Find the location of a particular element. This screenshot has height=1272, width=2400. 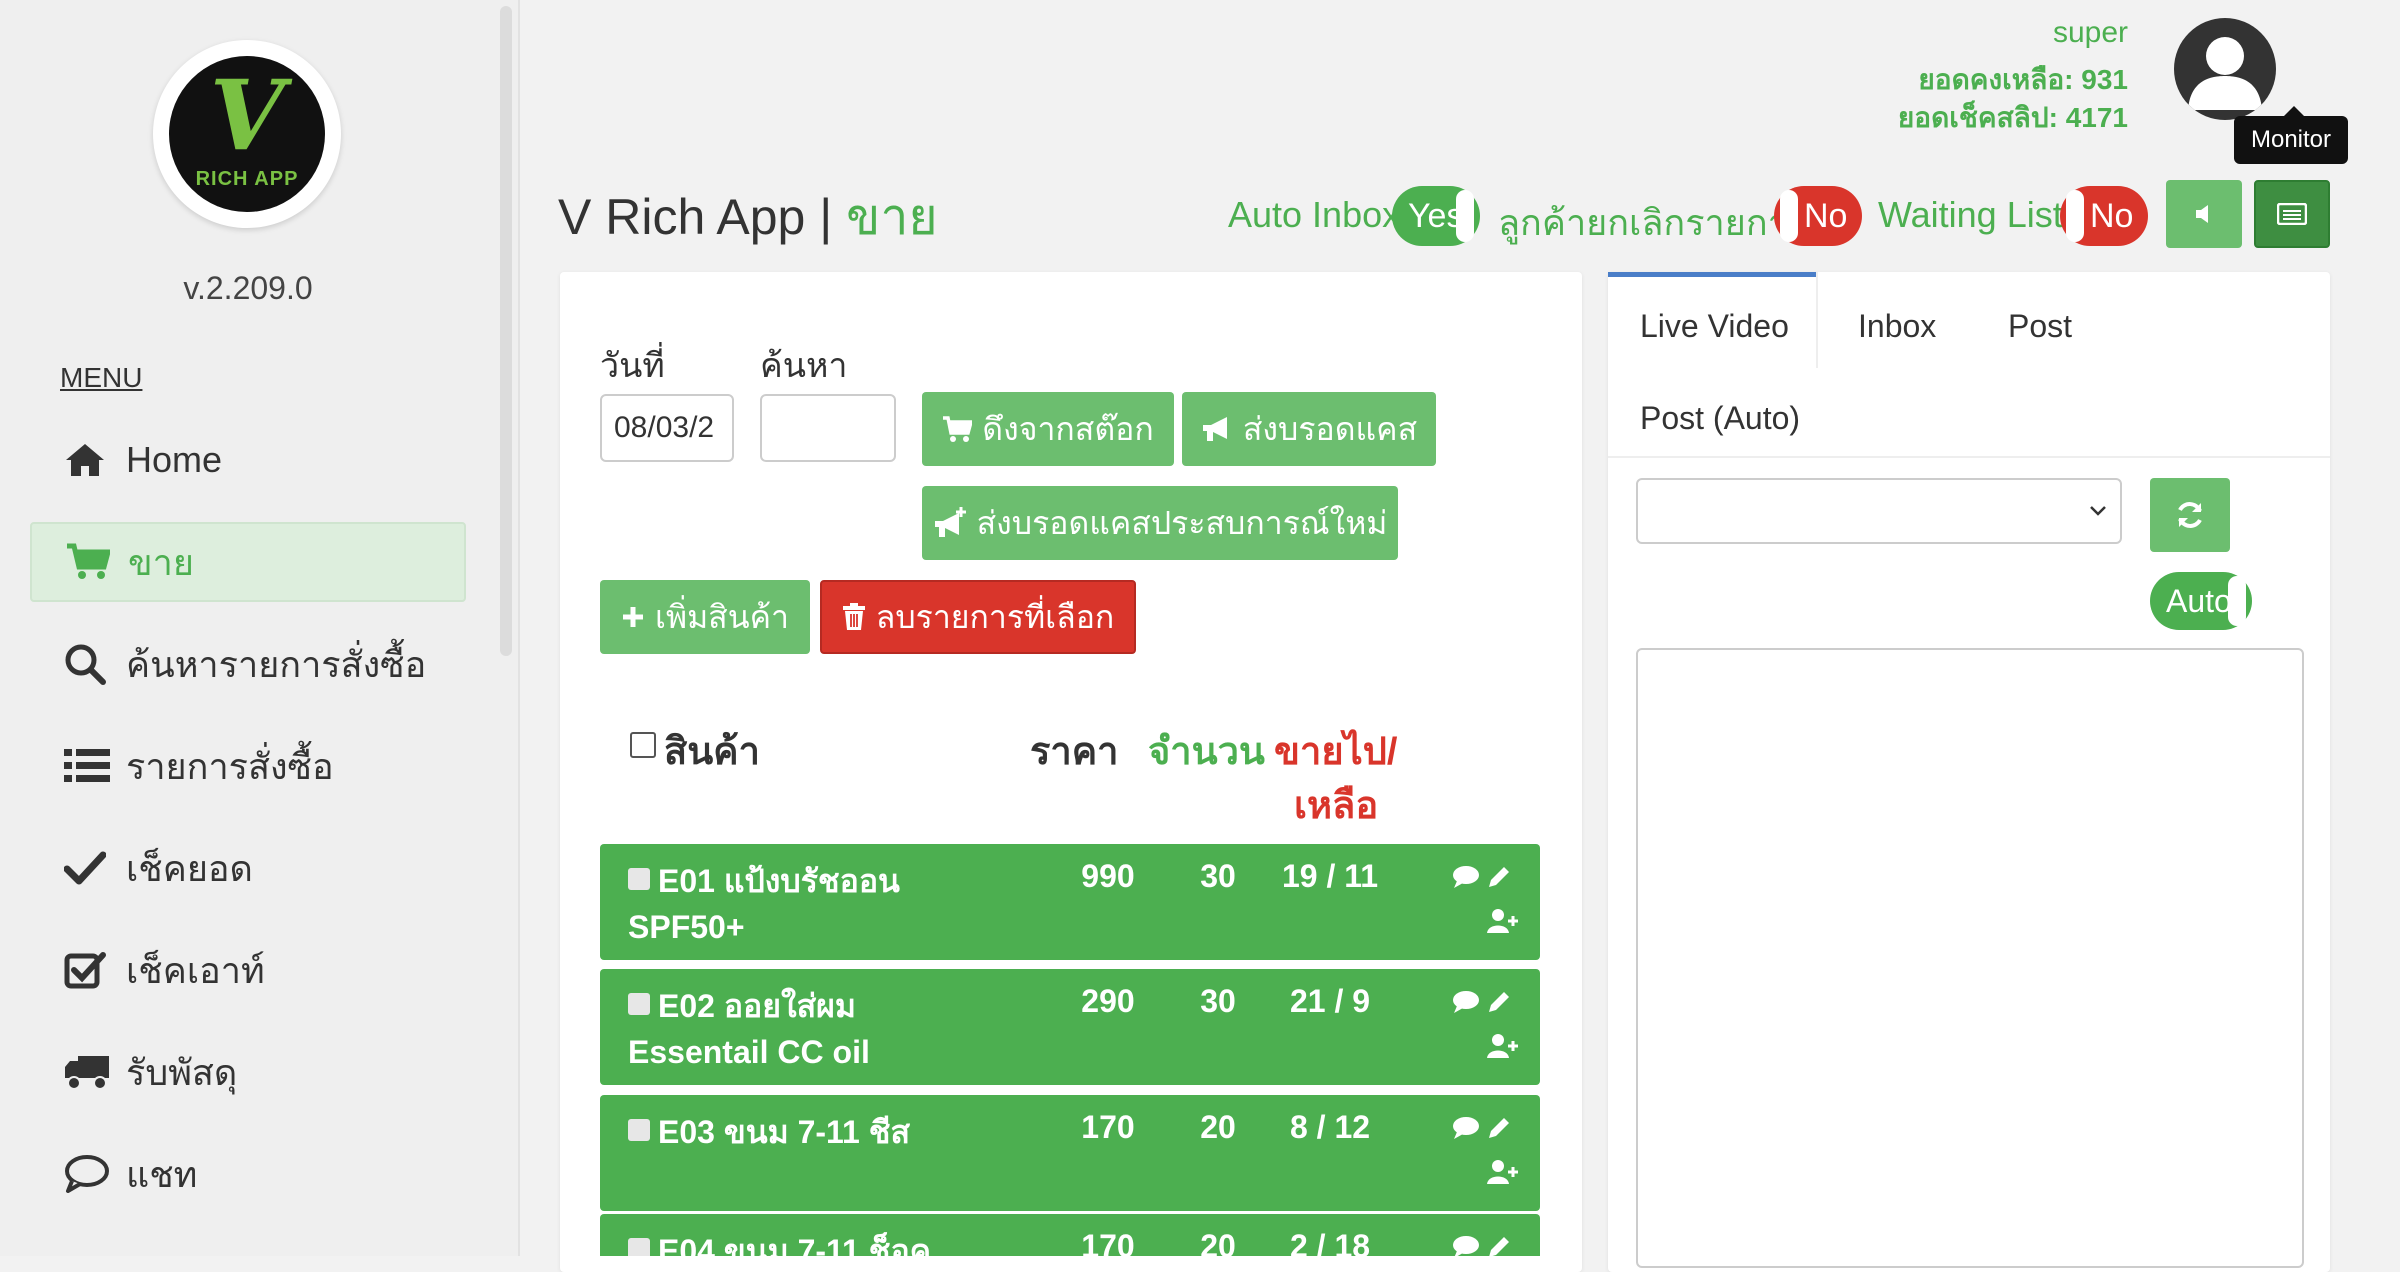

page-title-sub: ขาย is located at coordinates (892, 217).